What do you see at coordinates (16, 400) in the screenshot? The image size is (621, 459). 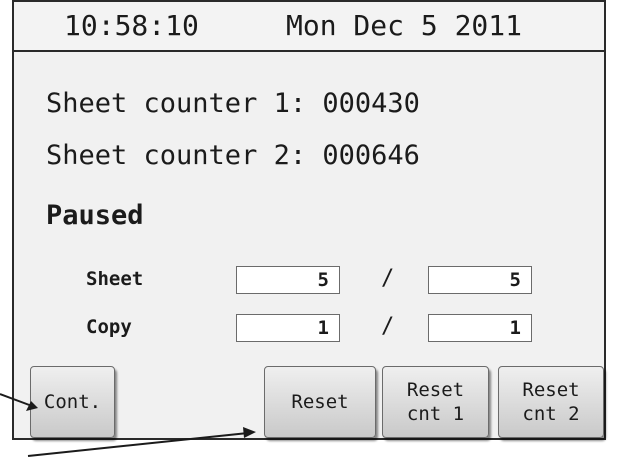 I see `arrow-to-cont-line` at bounding box center [16, 400].